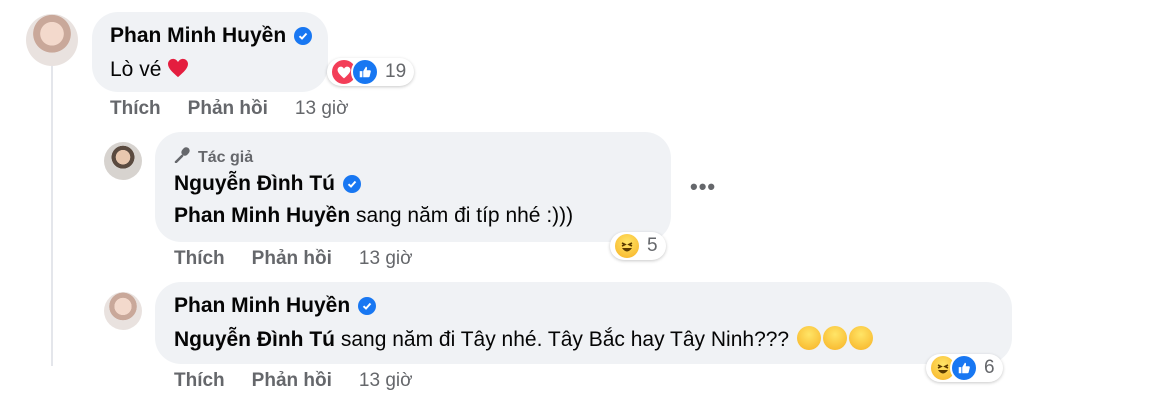 Image resolution: width=1163 pixels, height=405 pixels. Describe the element at coordinates (462, 215) in the screenshot. I see `reply-body: sang năm đi típ nhé :)))` at that location.